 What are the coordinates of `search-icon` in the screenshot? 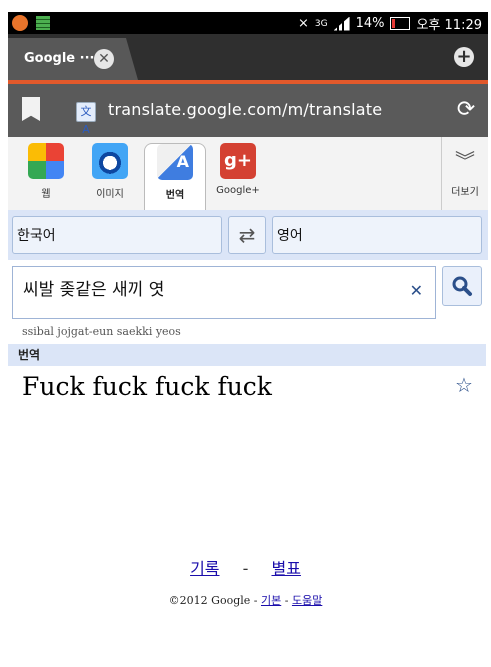 It's located at (462, 286).